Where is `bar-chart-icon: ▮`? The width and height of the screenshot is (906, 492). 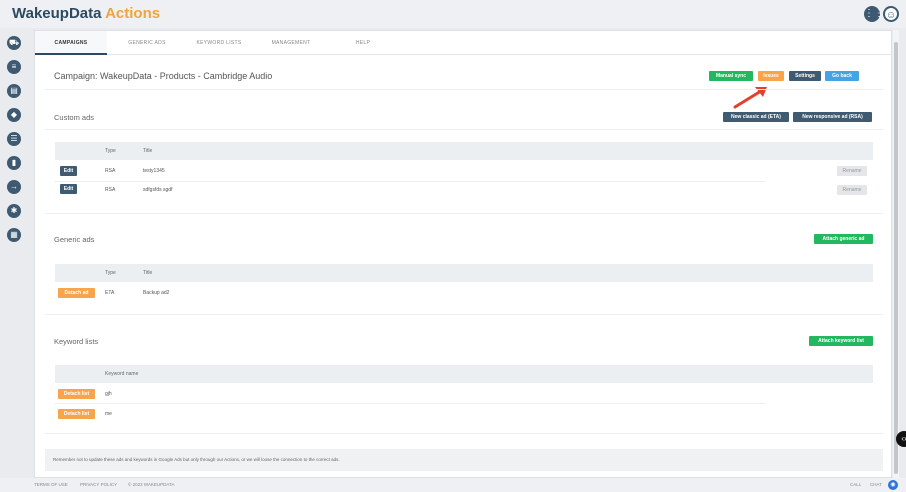 bar-chart-icon: ▮ is located at coordinates (14, 163).